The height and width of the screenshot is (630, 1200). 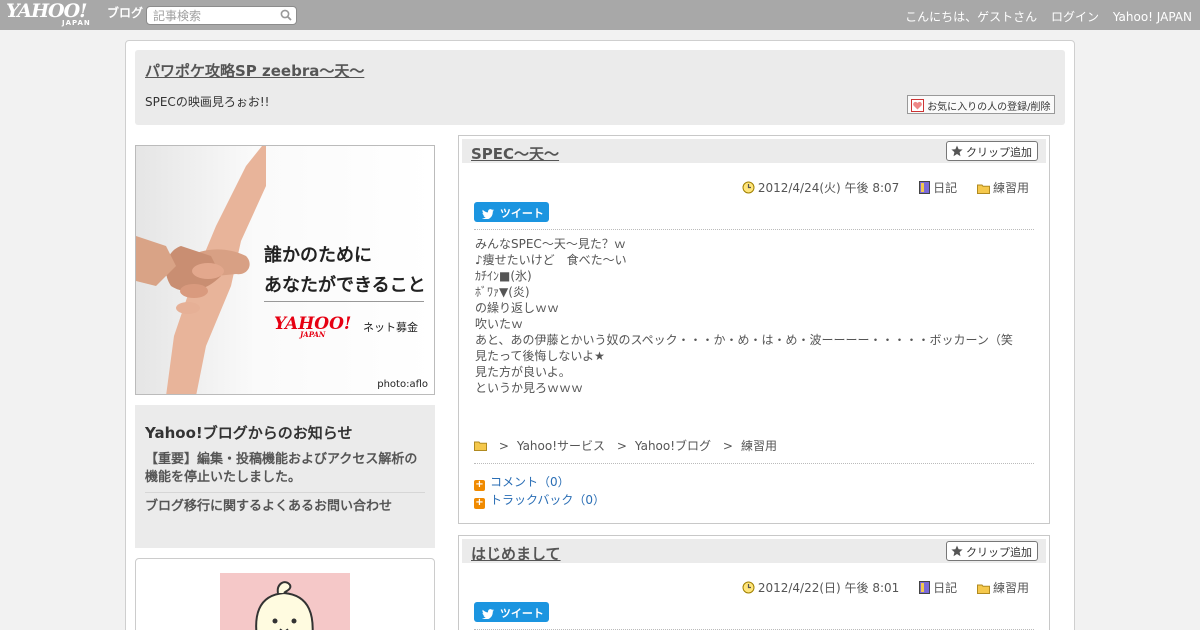 I want to click on ad-divider, so click(x=344, y=301).